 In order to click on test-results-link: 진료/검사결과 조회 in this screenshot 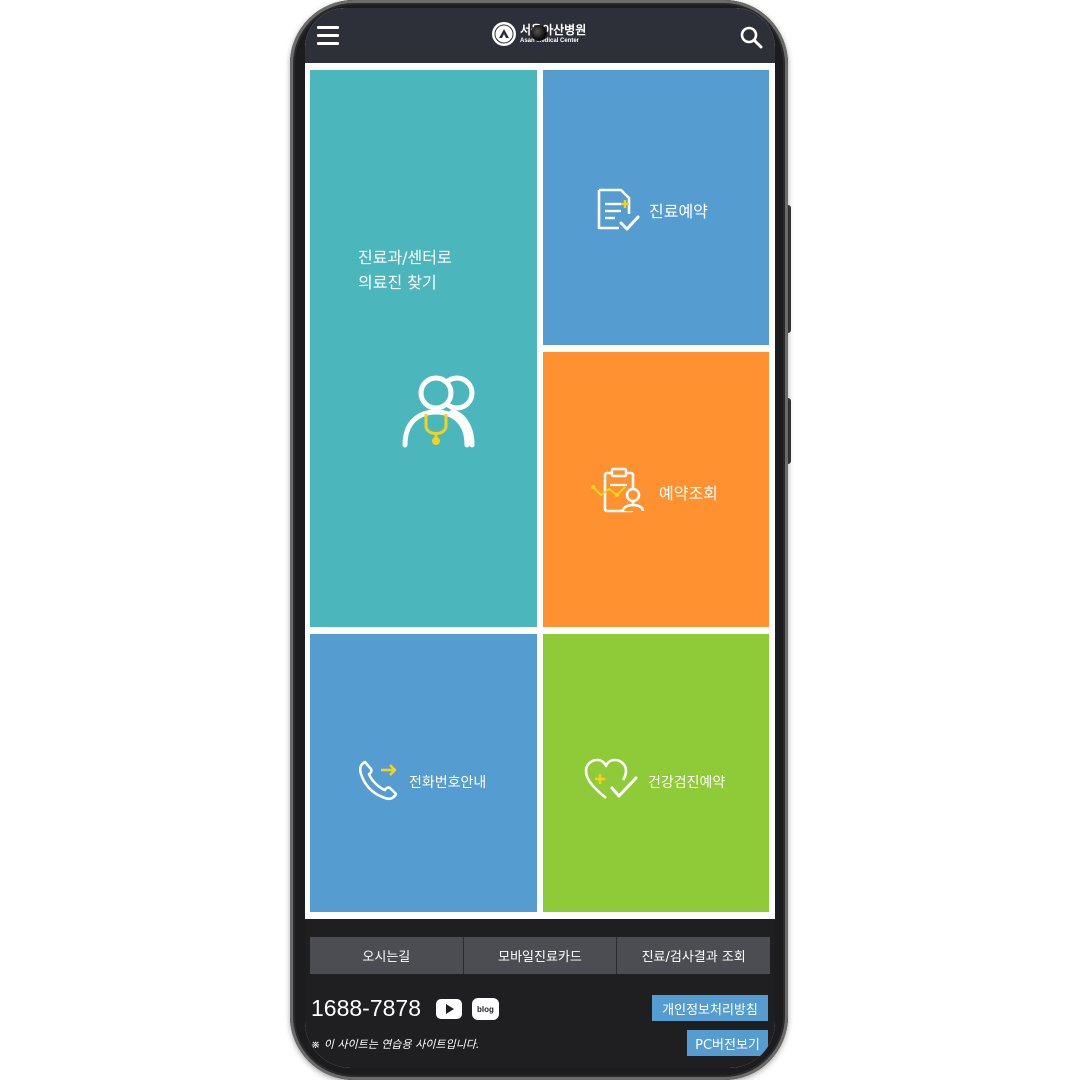, I will do `click(694, 955)`.